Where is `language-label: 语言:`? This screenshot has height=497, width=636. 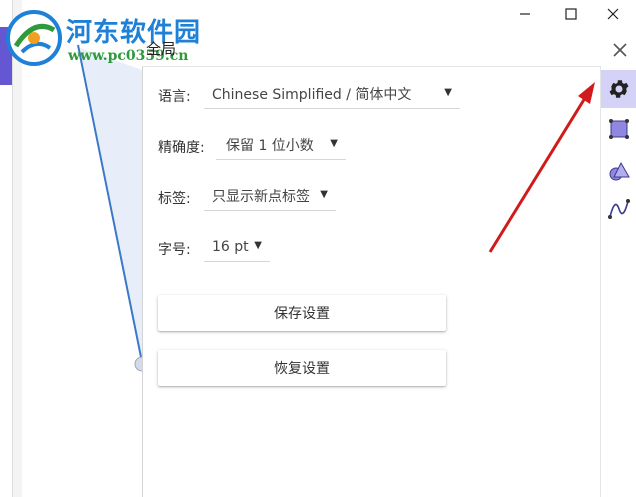 language-label: 语言: is located at coordinates (174, 97).